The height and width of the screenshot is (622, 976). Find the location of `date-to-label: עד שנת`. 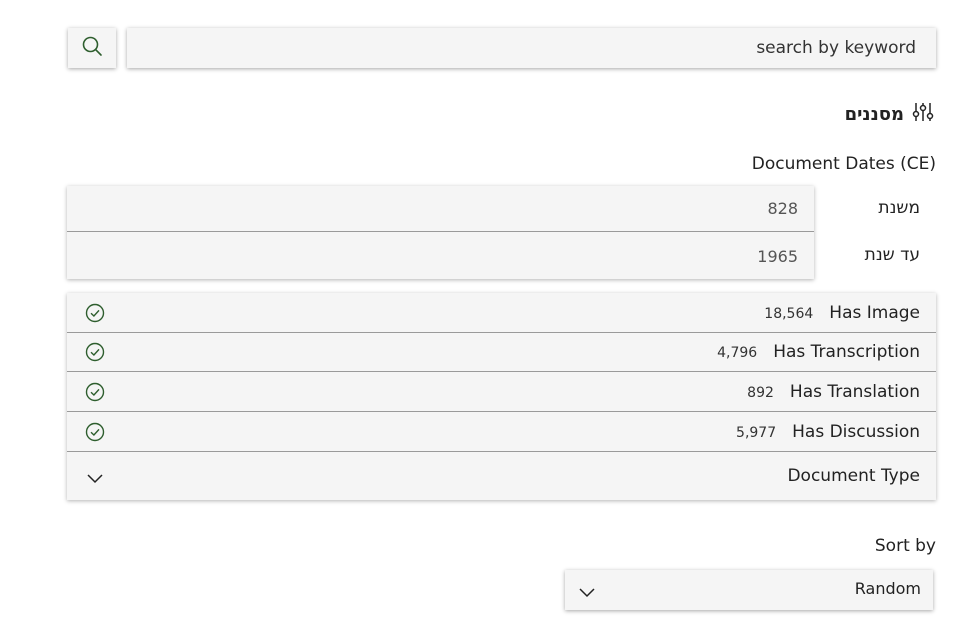

date-to-label: עד שנת is located at coordinates (892, 255).